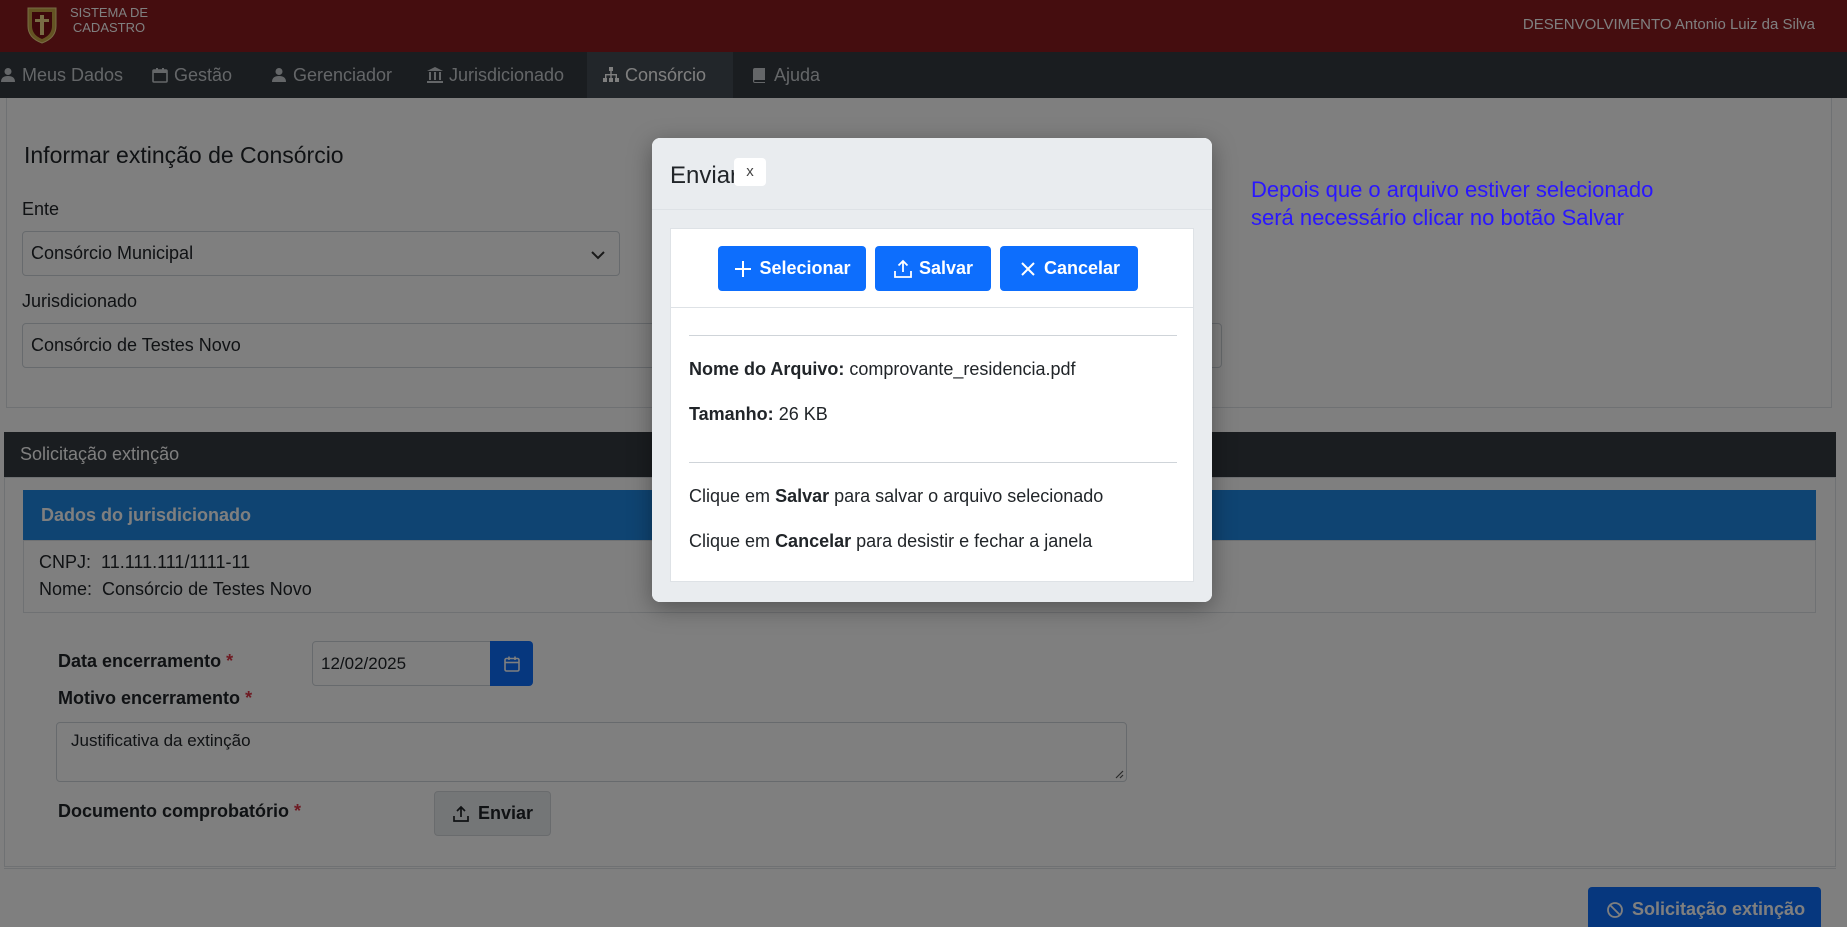 This screenshot has width=1847, height=927. Describe the element at coordinates (1437, 217) in the screenshot. I see `instruction-note-line-2: será necessário clicar no botão Salvar` at that location.